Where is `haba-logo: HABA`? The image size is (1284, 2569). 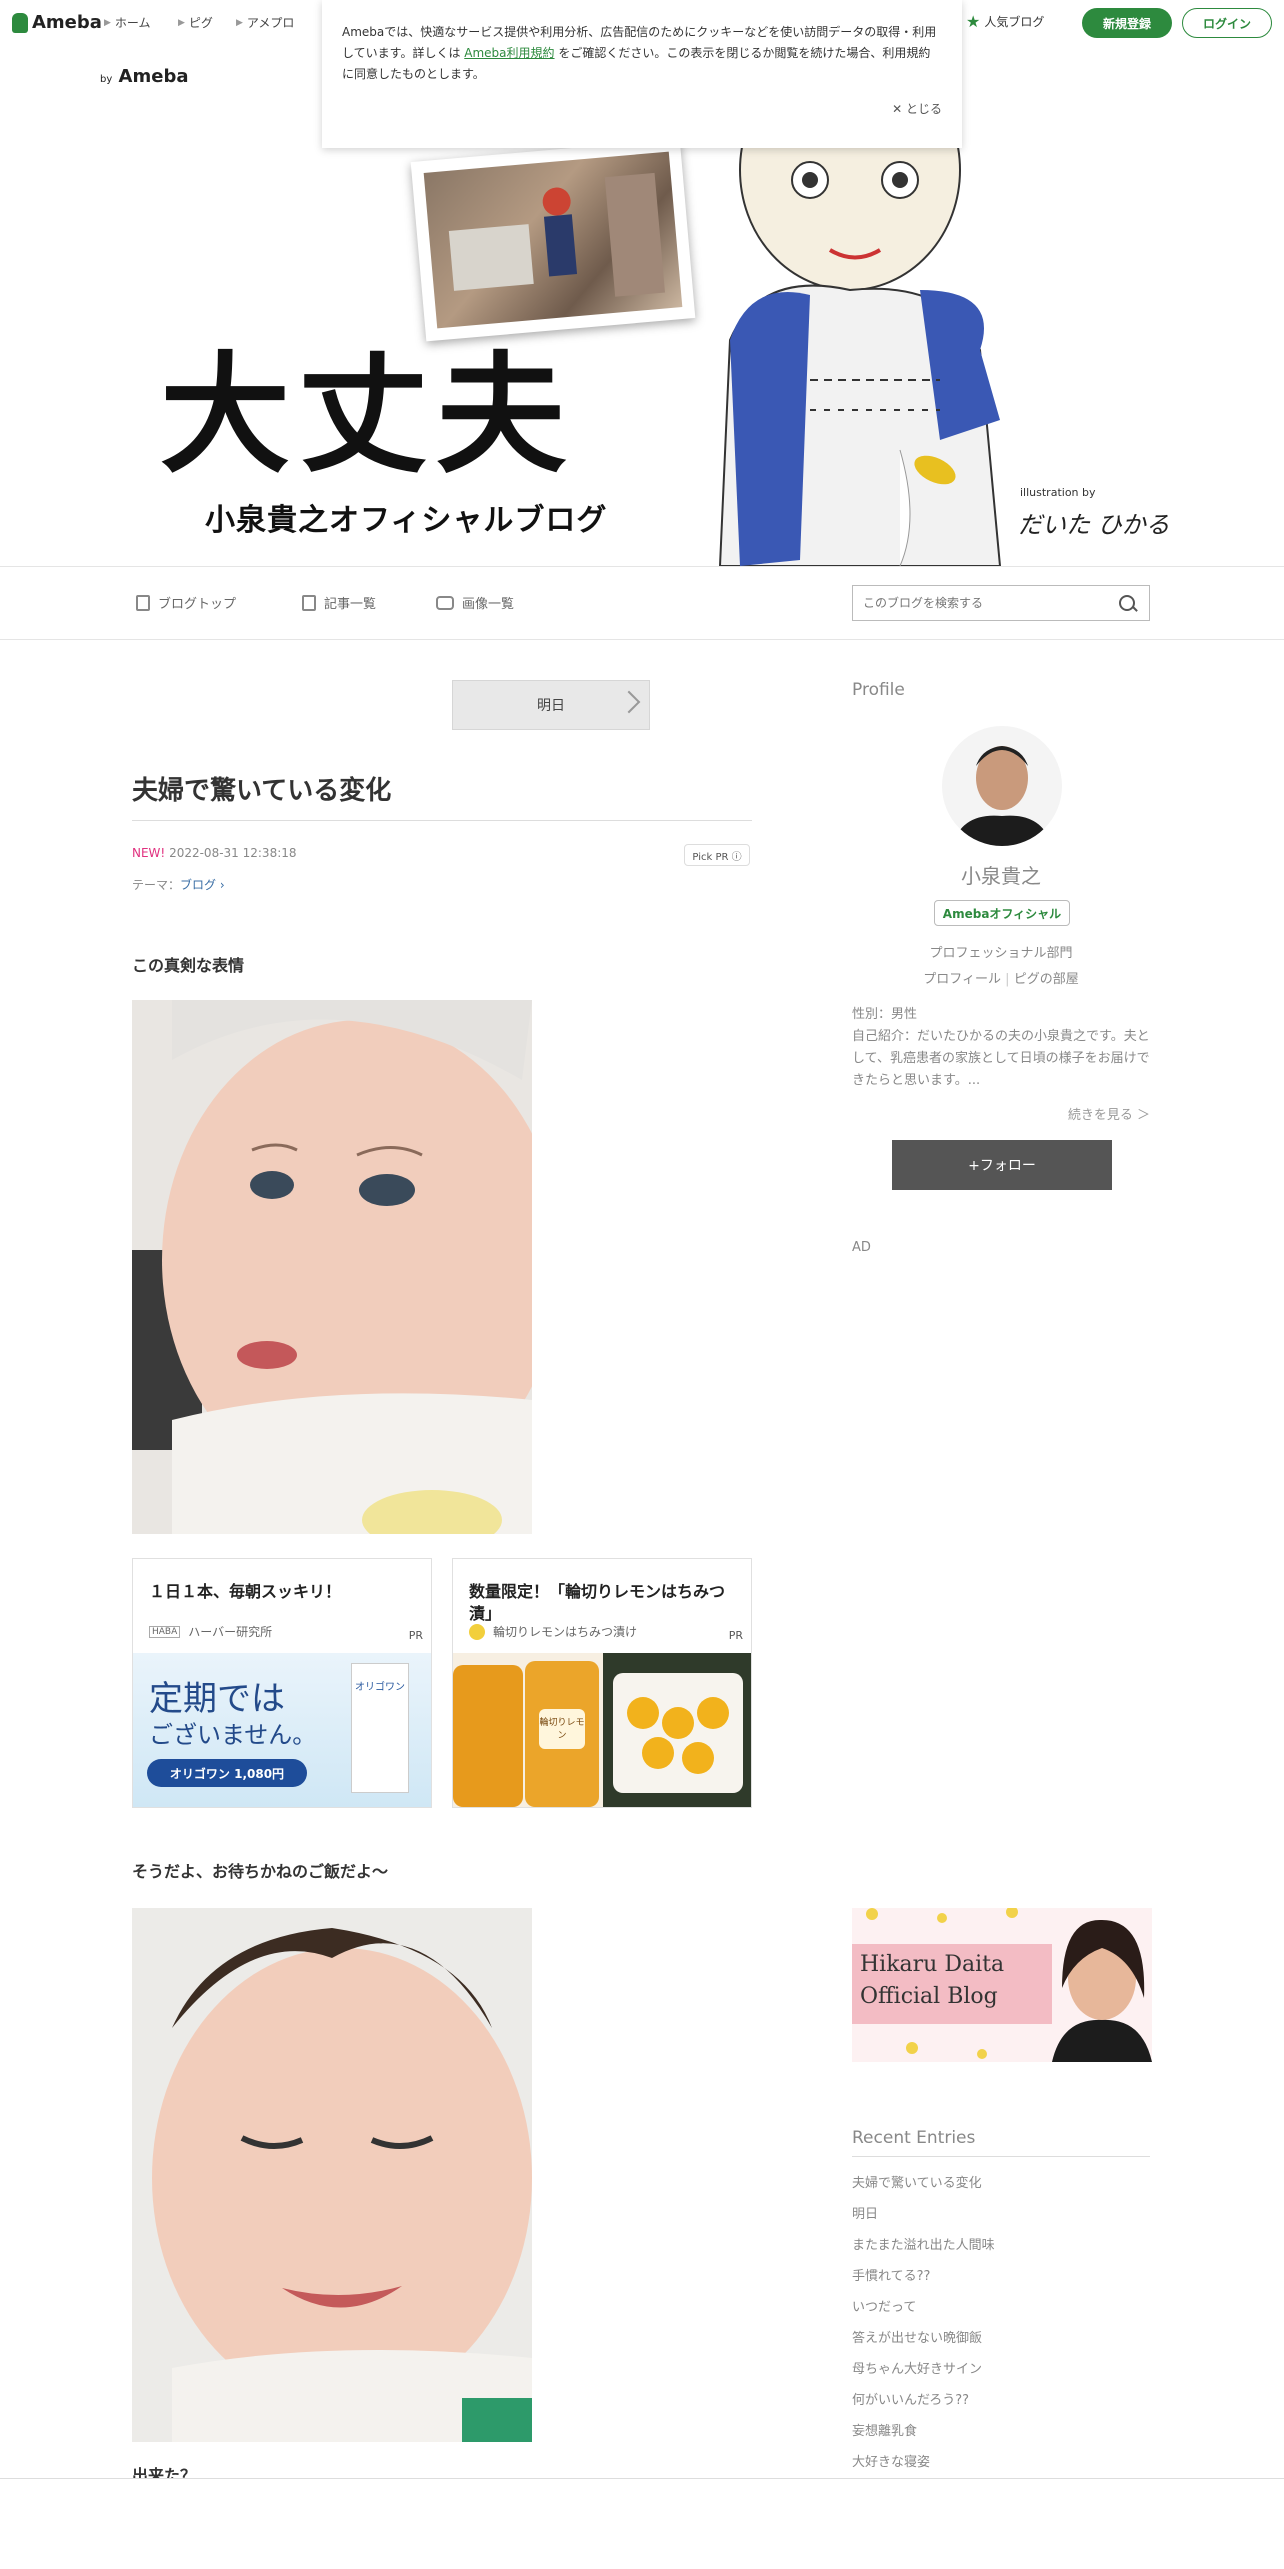 haba-logo: HABA is located at coordinates (165, 1631).